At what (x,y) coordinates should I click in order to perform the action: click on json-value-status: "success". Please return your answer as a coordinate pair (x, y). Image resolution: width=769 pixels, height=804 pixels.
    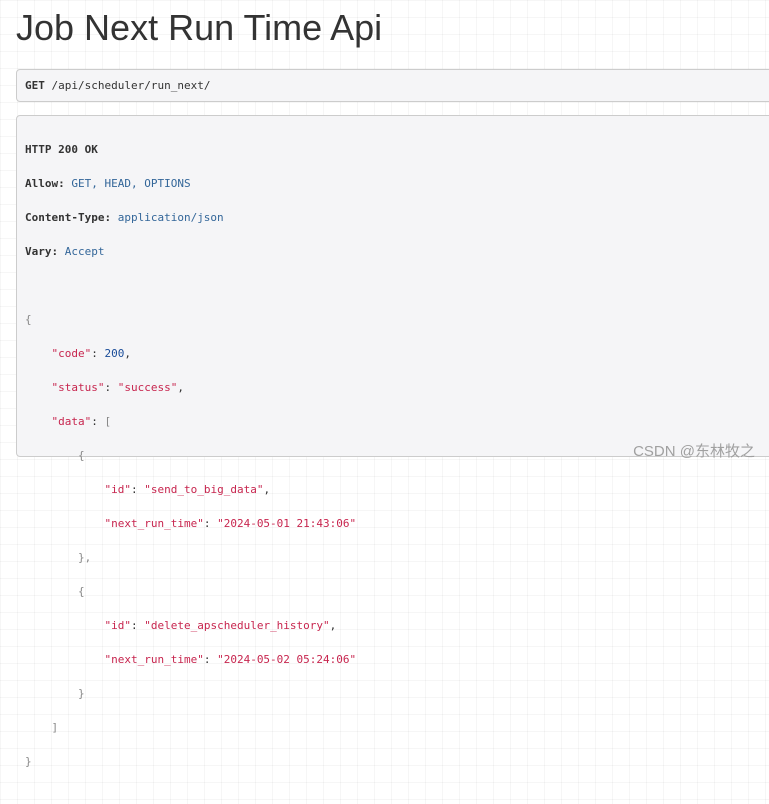
    Looking at the image, I should click on (147, 387).